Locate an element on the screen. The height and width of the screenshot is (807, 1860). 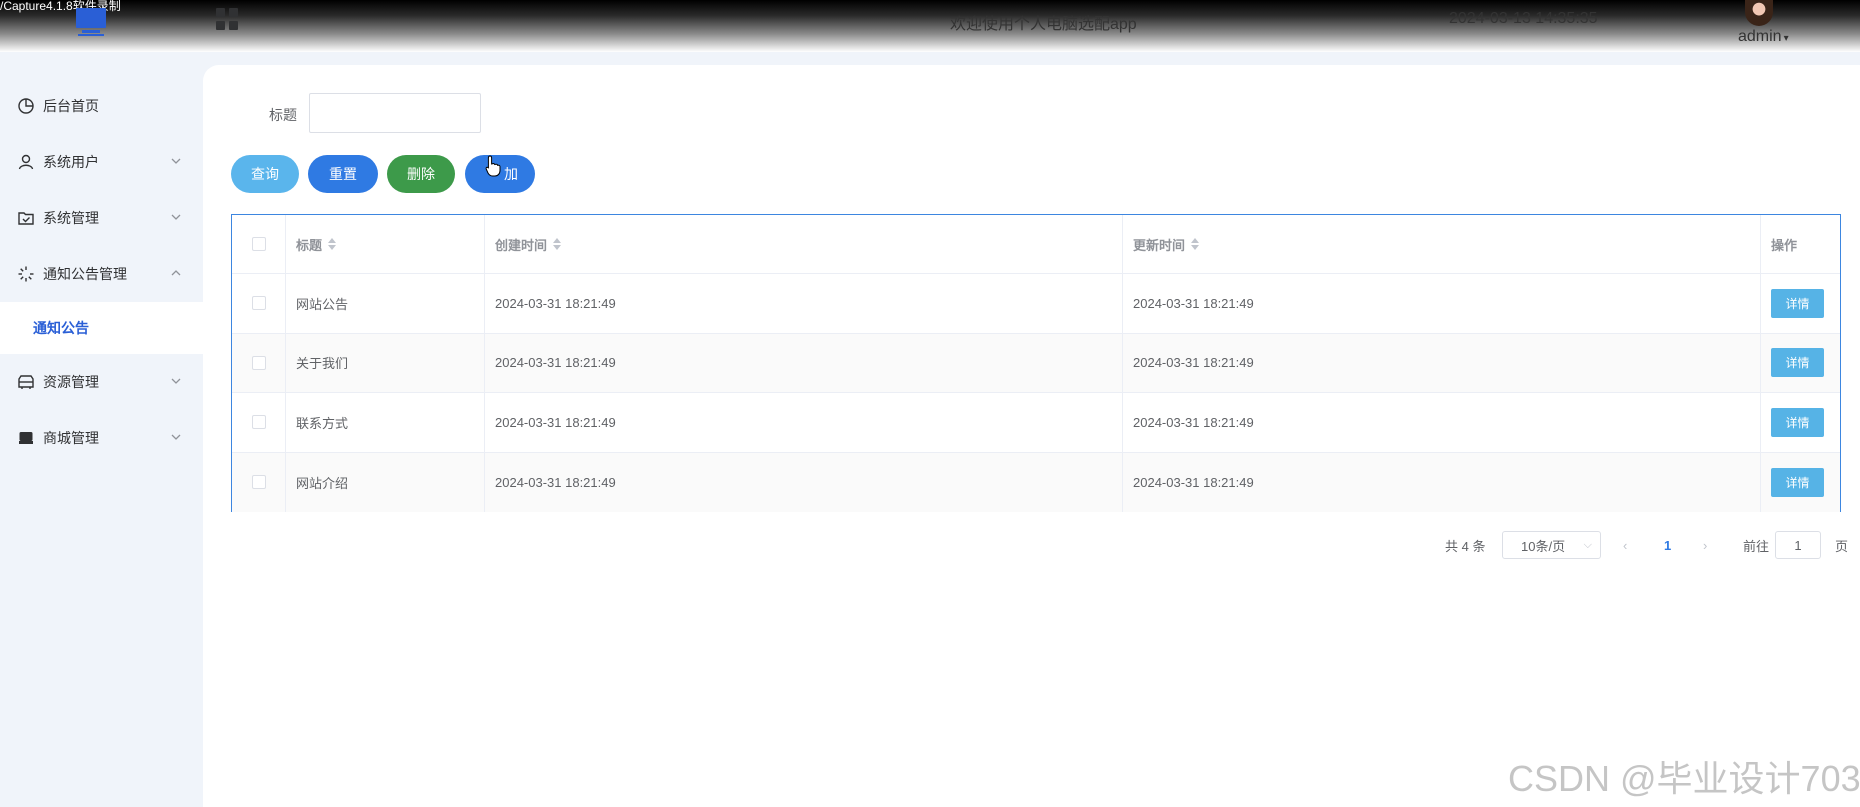
welcome-text: 欢迎使用个人电脑选配app is located at coordinates (1043, 24).